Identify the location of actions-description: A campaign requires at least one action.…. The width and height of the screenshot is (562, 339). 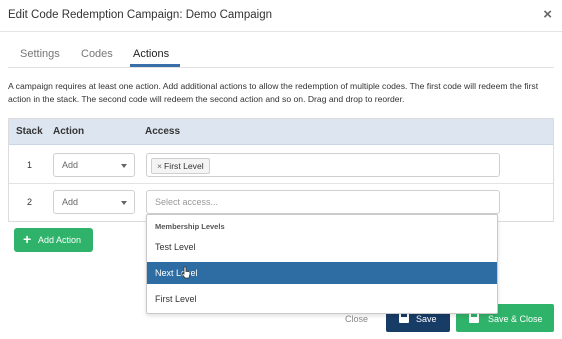
(273, 92).